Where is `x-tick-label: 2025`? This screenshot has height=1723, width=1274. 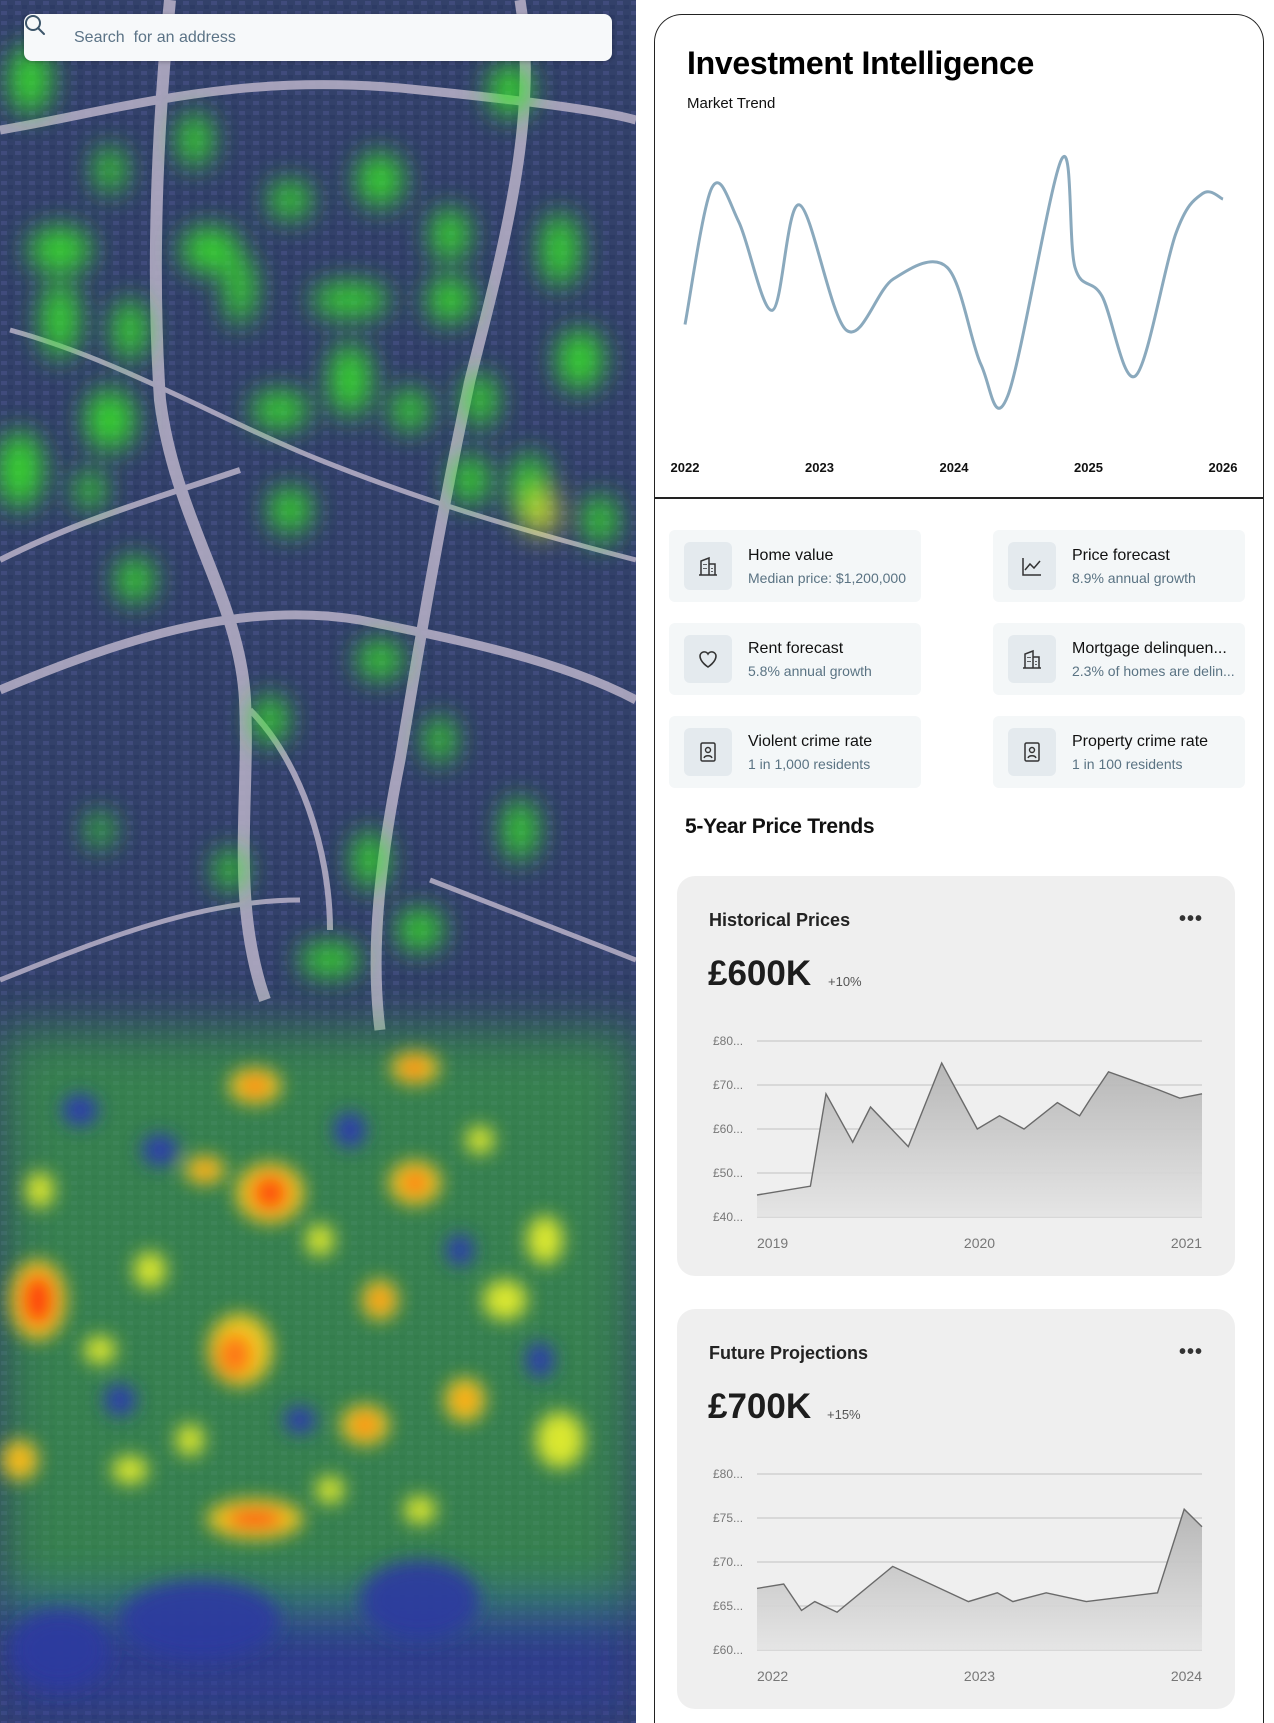
x-tick-label: 2025 is located at coordinates (1088, 467).